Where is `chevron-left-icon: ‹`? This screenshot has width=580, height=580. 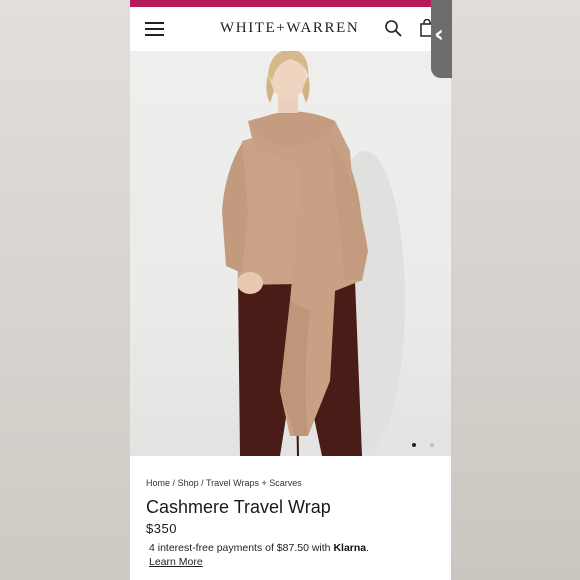
chevron-left-icon: ‹ is located at coordinates (439, 34).